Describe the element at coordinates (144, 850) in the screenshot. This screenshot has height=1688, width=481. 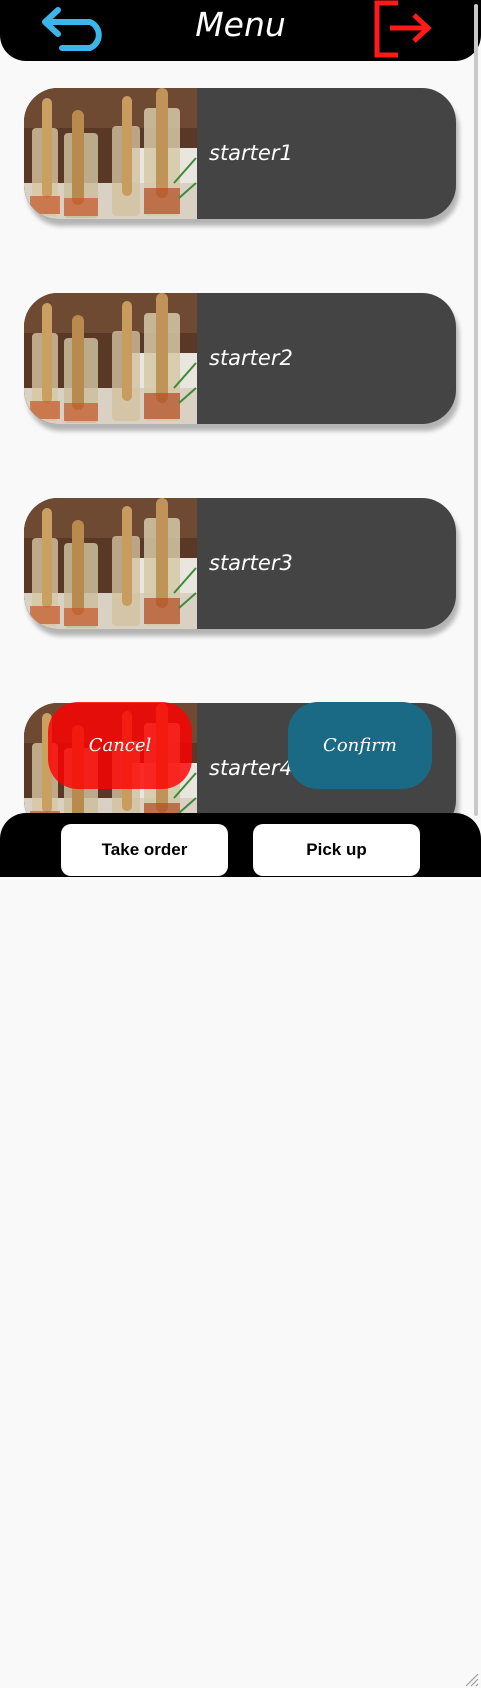
I see `take-order-button: Take order` at that location.